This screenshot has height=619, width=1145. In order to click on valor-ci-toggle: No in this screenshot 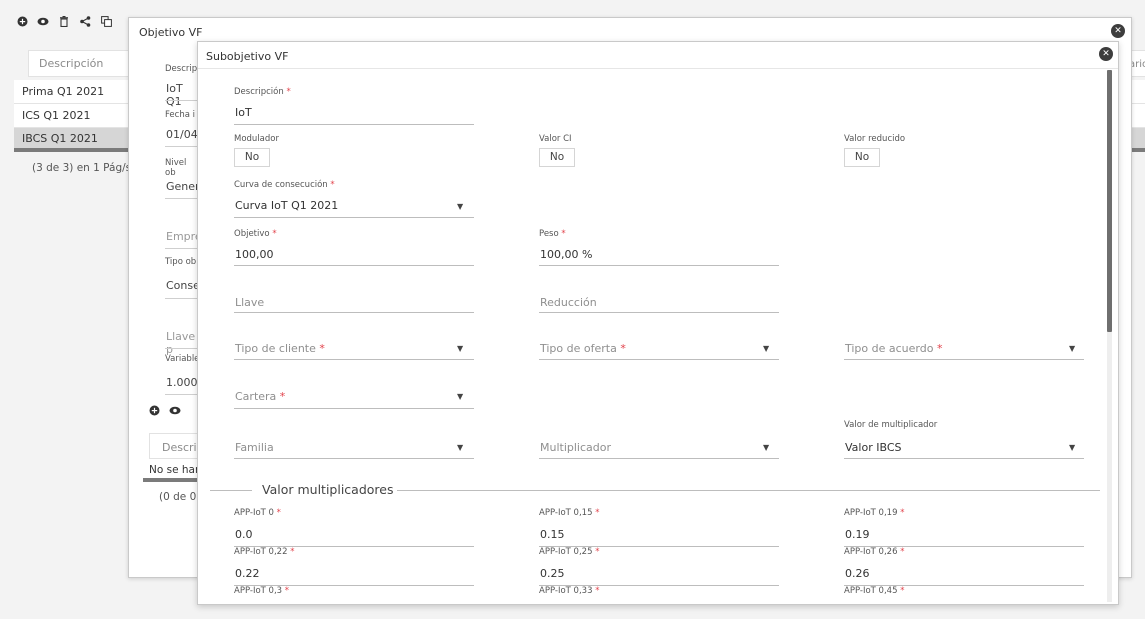, I will do `click(557, 157)`.